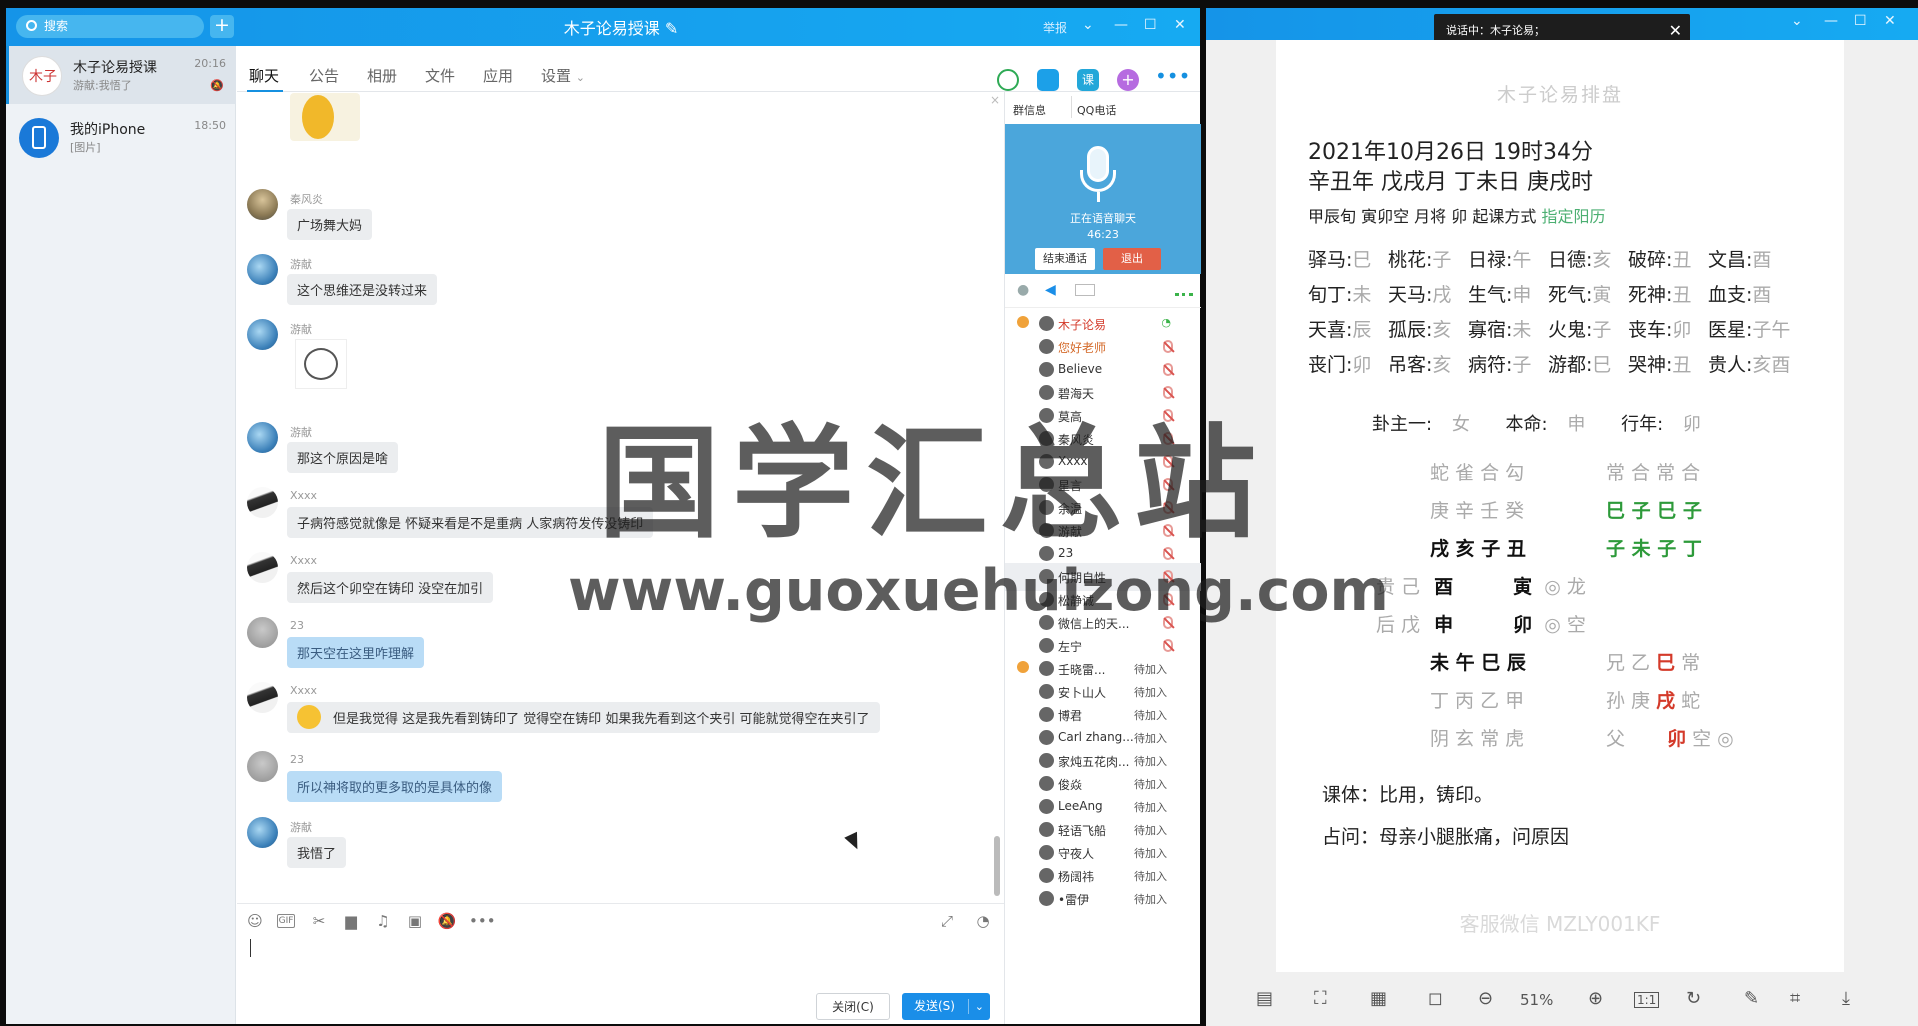  Describe the element at coordinates (1340, 330) in the screenshot. I see `shensha-cell: 天喜:辰` at that location.